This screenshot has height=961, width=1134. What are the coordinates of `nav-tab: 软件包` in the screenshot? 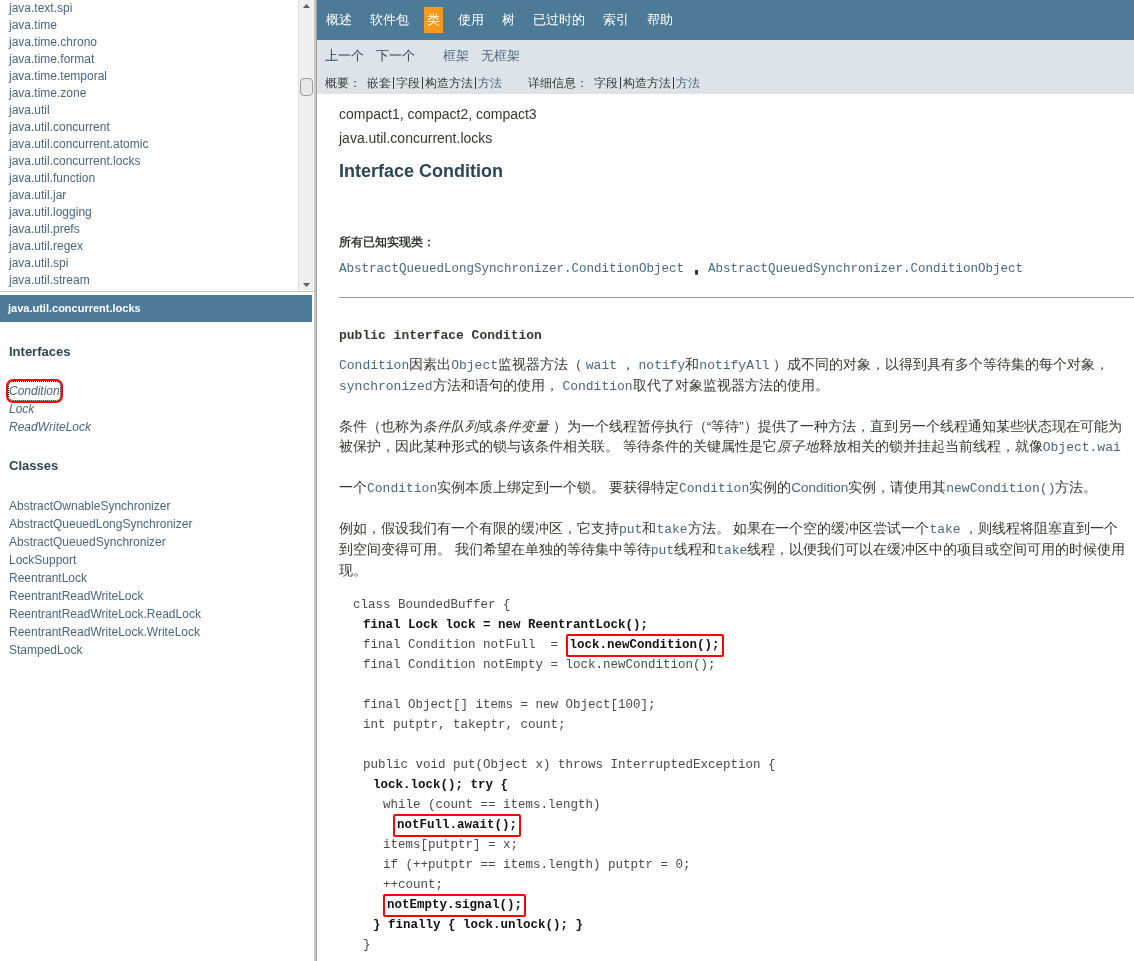 It's located at (389, 20).